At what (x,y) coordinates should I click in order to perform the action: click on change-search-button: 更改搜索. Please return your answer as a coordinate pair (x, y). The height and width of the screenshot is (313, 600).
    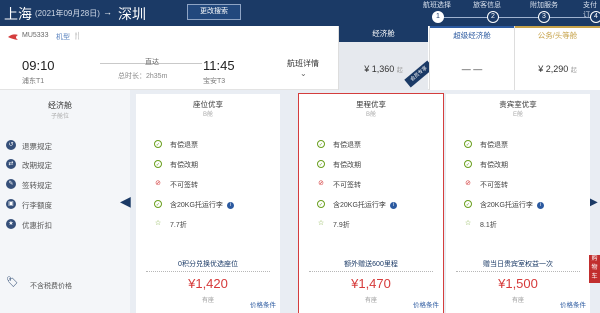
    Looking at the image, I should click on (214, 12).